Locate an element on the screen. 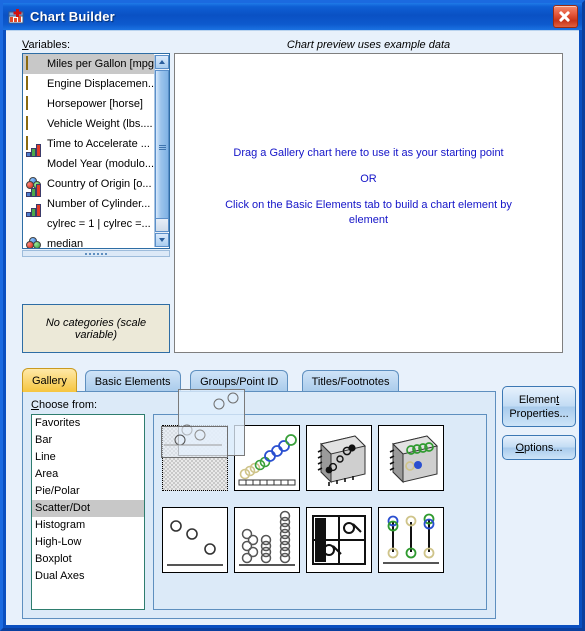 The height and width of the screenshot is (631, 585). tab-titles-footnotes: Titles/Footnotes is located at coordinates (350, 381).